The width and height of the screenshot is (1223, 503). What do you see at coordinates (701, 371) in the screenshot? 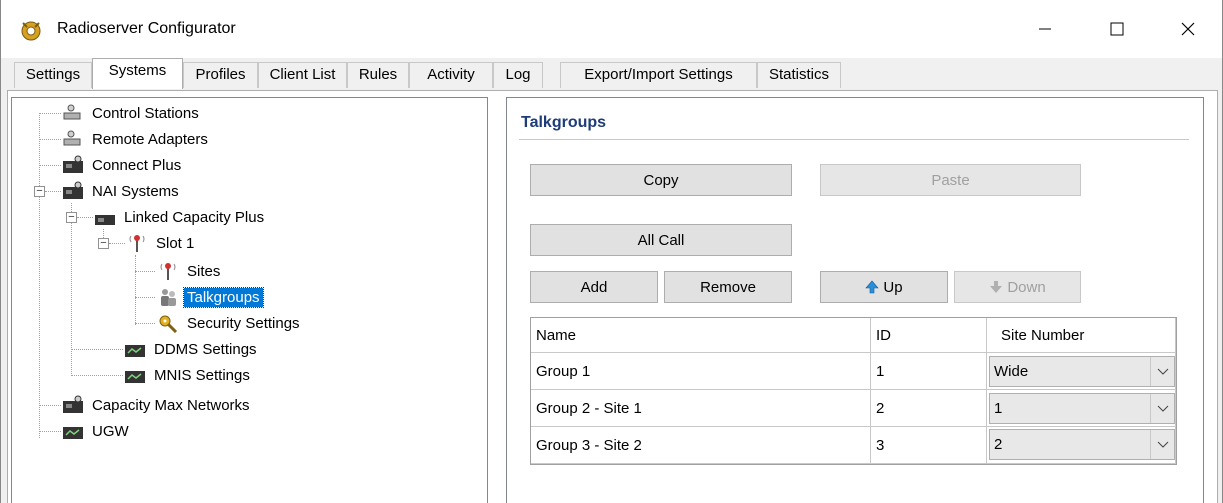
I see `table-cell-name: Group 1` at bounding box center [701, 371].